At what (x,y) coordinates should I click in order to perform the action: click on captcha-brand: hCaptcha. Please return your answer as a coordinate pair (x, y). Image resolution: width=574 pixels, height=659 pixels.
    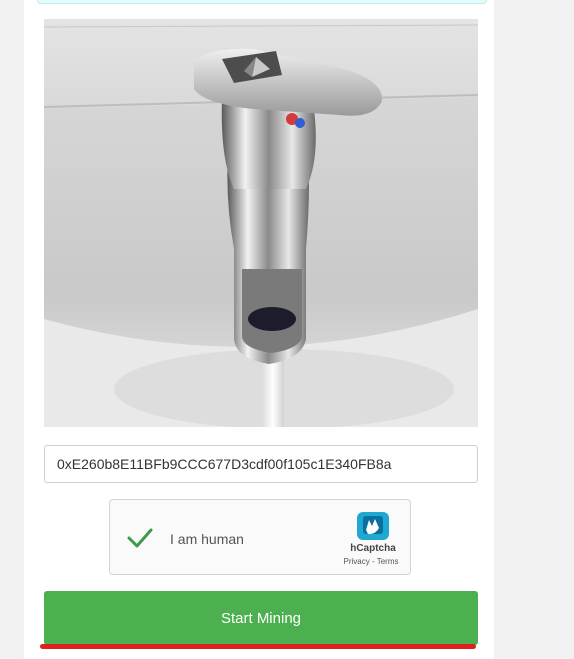
    Looking at the image, I should click on (373, 548).